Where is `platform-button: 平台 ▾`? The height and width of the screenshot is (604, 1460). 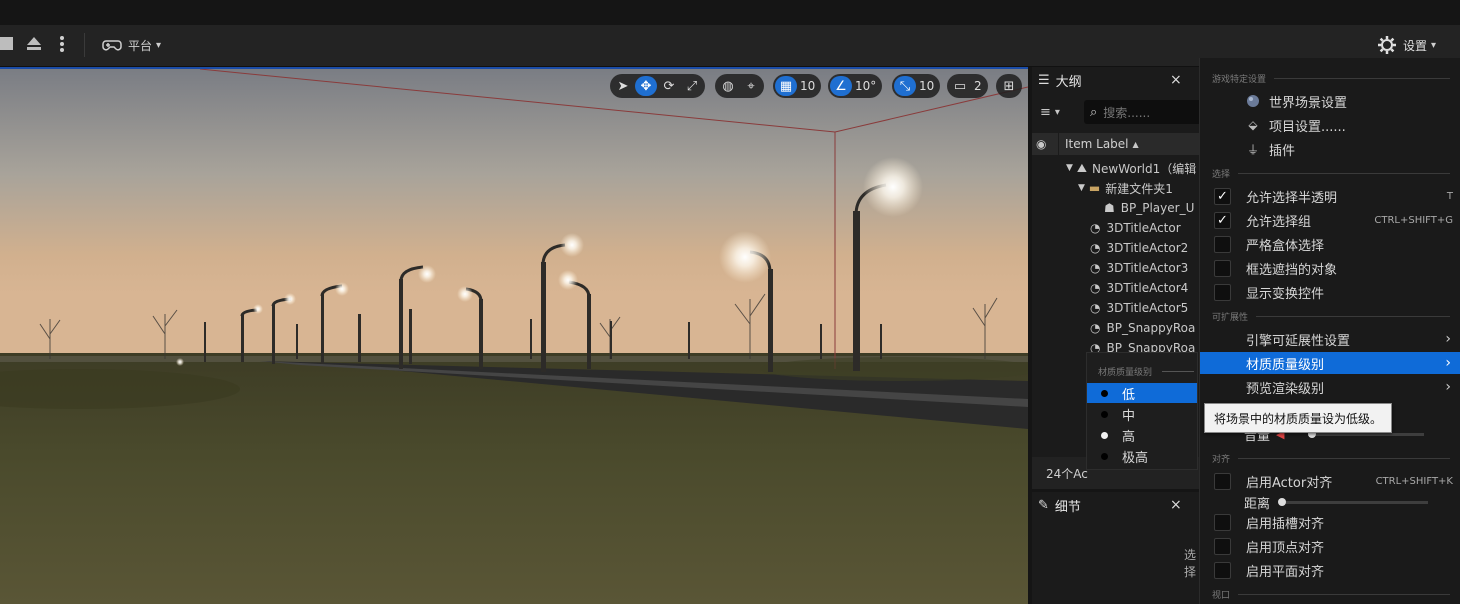 platform-button: 平台 ▾ is located at coordinates (131, 45).